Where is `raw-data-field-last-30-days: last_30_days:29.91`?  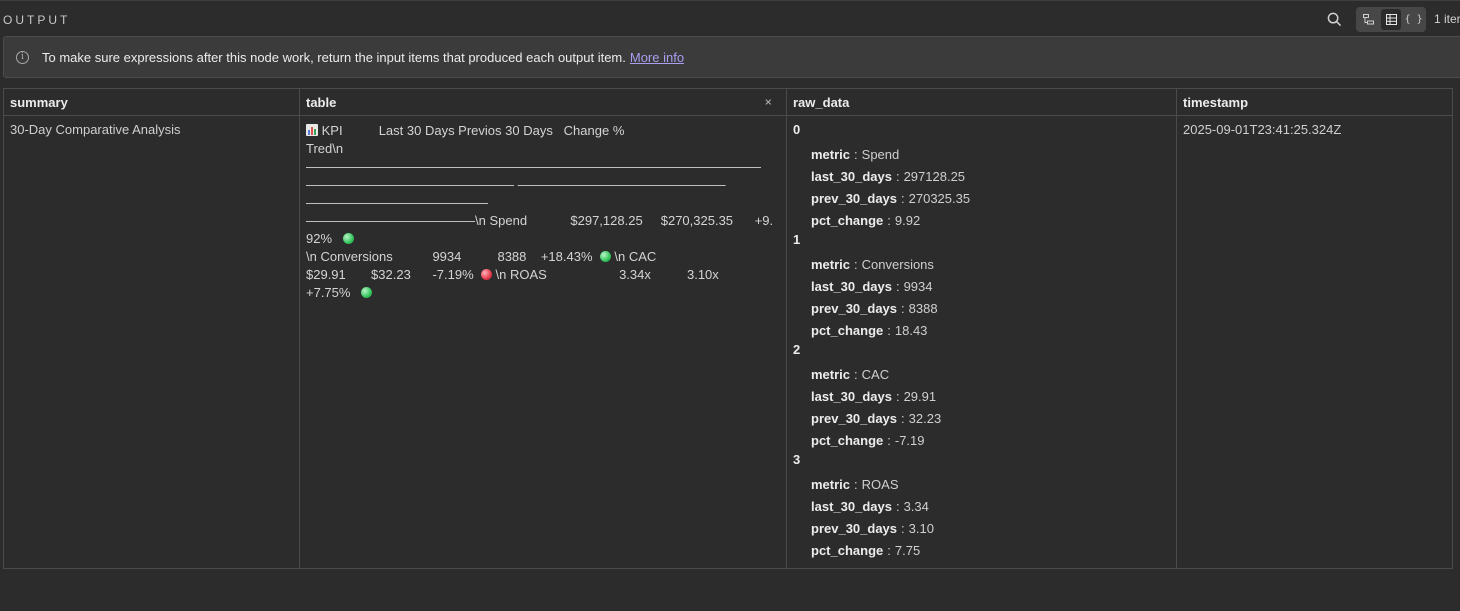
raw-data-field-last-30-days: last_30_days:29.91 is located at coordinates (981, 397).